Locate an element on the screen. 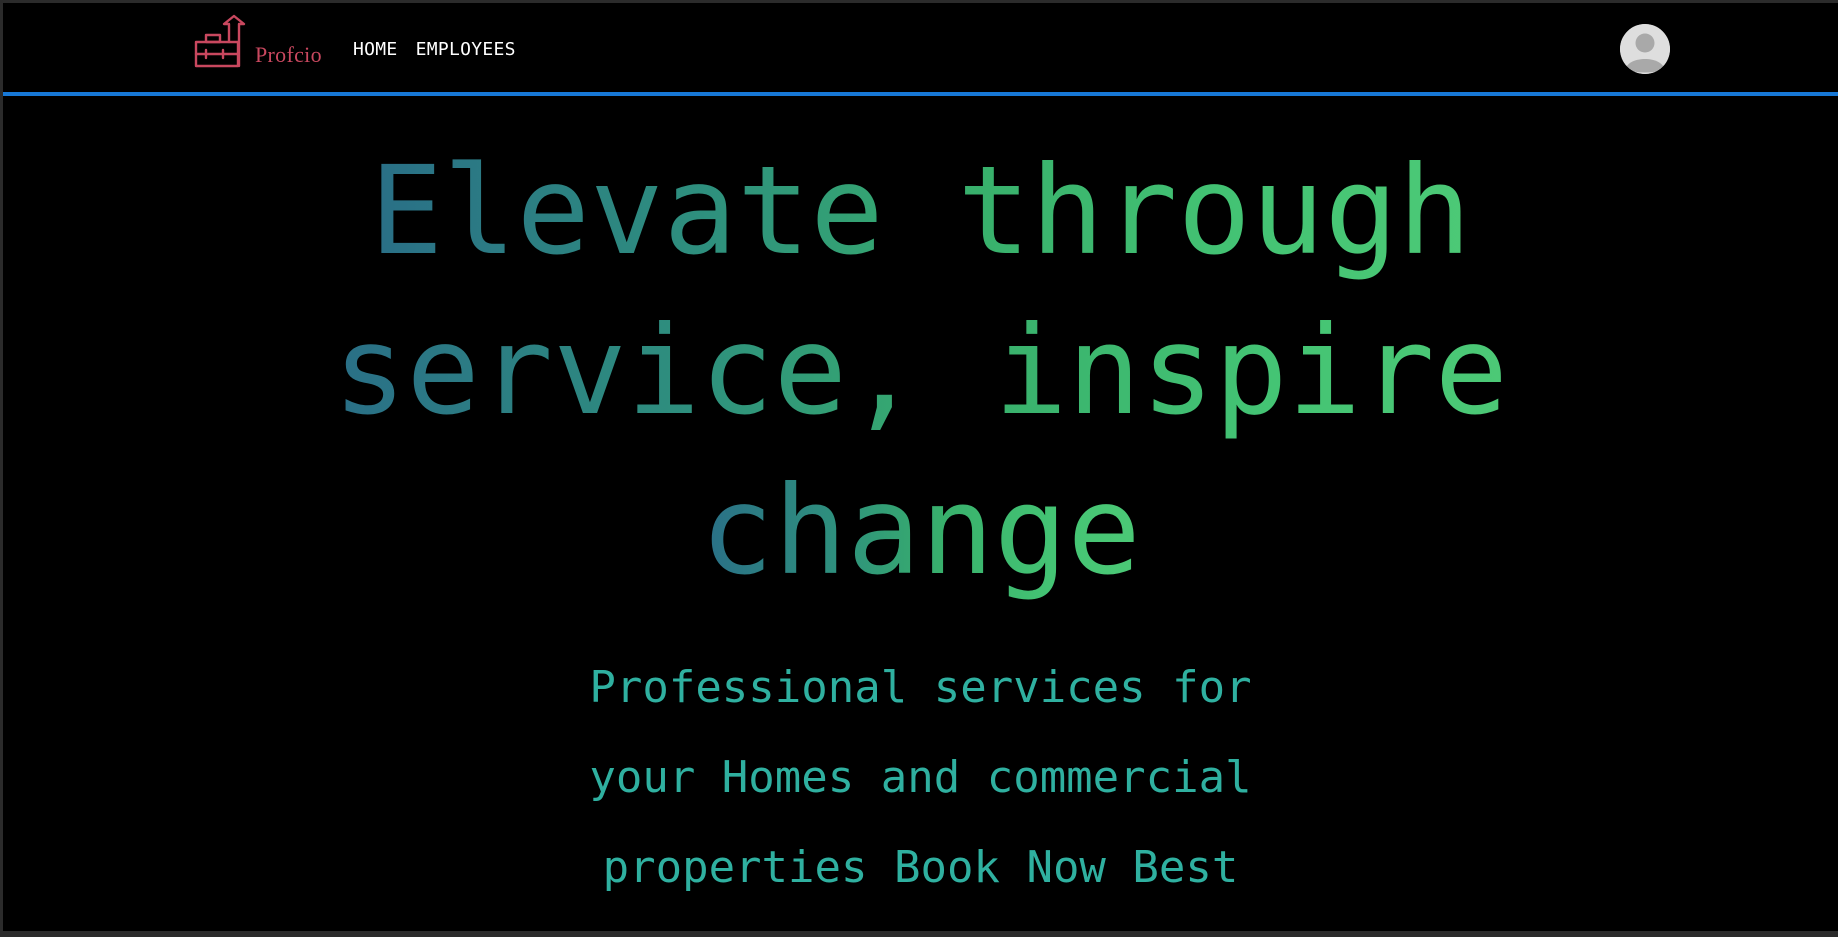 This screenshot has width=1838, height=937. nav-link-employees: EMPLOYEES is located at coordinates (466, 49).